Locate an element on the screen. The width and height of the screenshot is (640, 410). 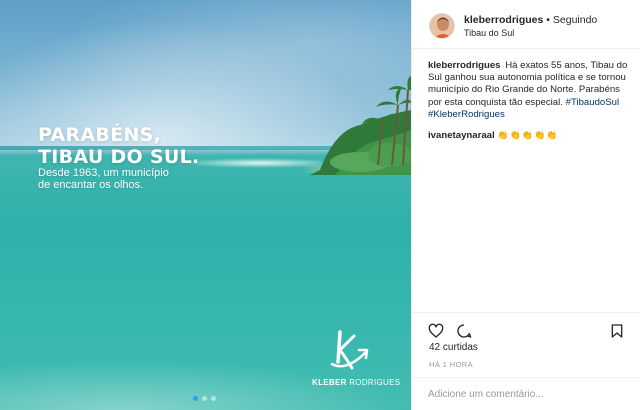
palm-island is located at coordinates (360, 125).